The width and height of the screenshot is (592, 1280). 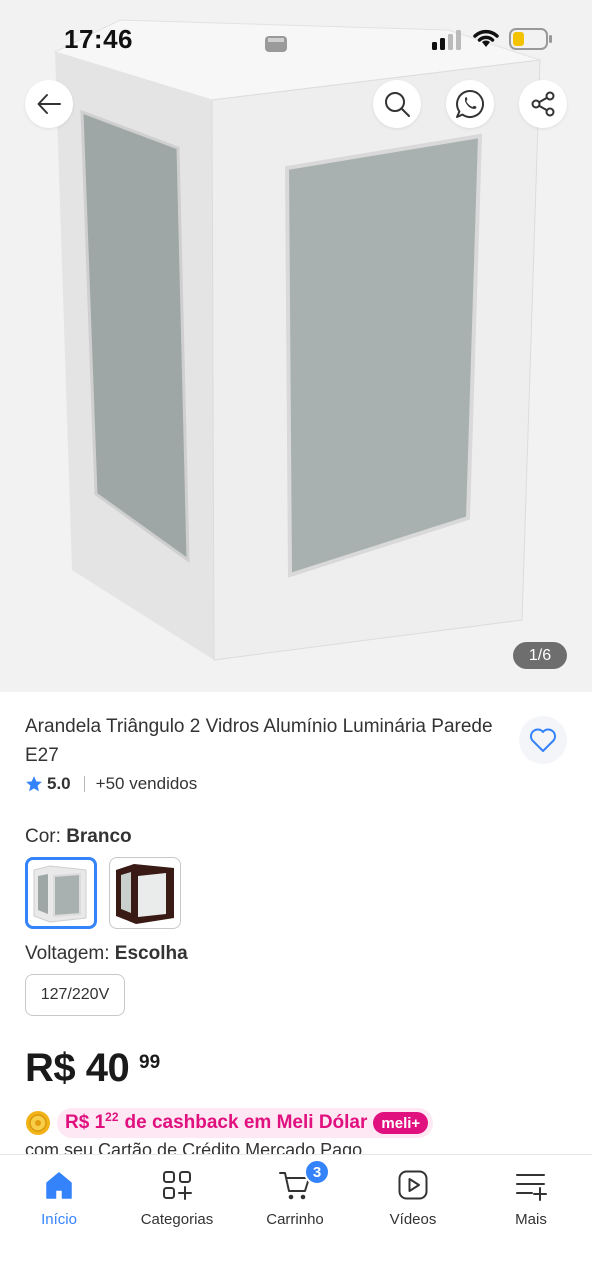 I want to click on whatsapp-share-button, so click(x=470, y=104).